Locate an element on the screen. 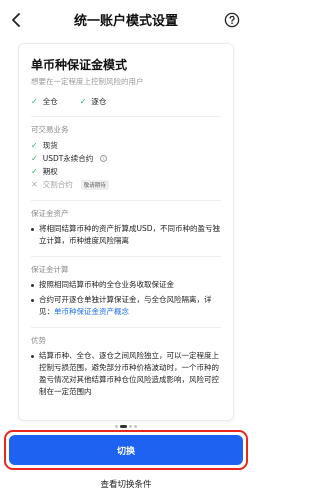  switch-button-highlight: 切换 is located at coordinates (126, 450).